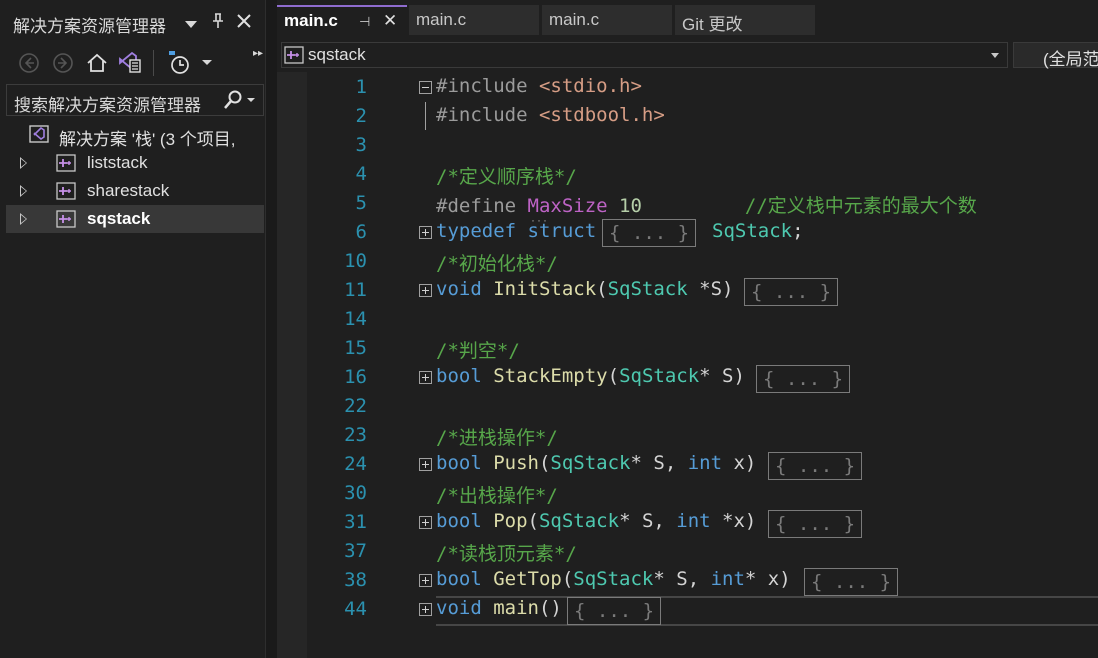 The width and height of the screenshot is (1098, 658). Describe the element at coordinates (722, 376) in the screenshot. I see `parameters: * S)` at that location.